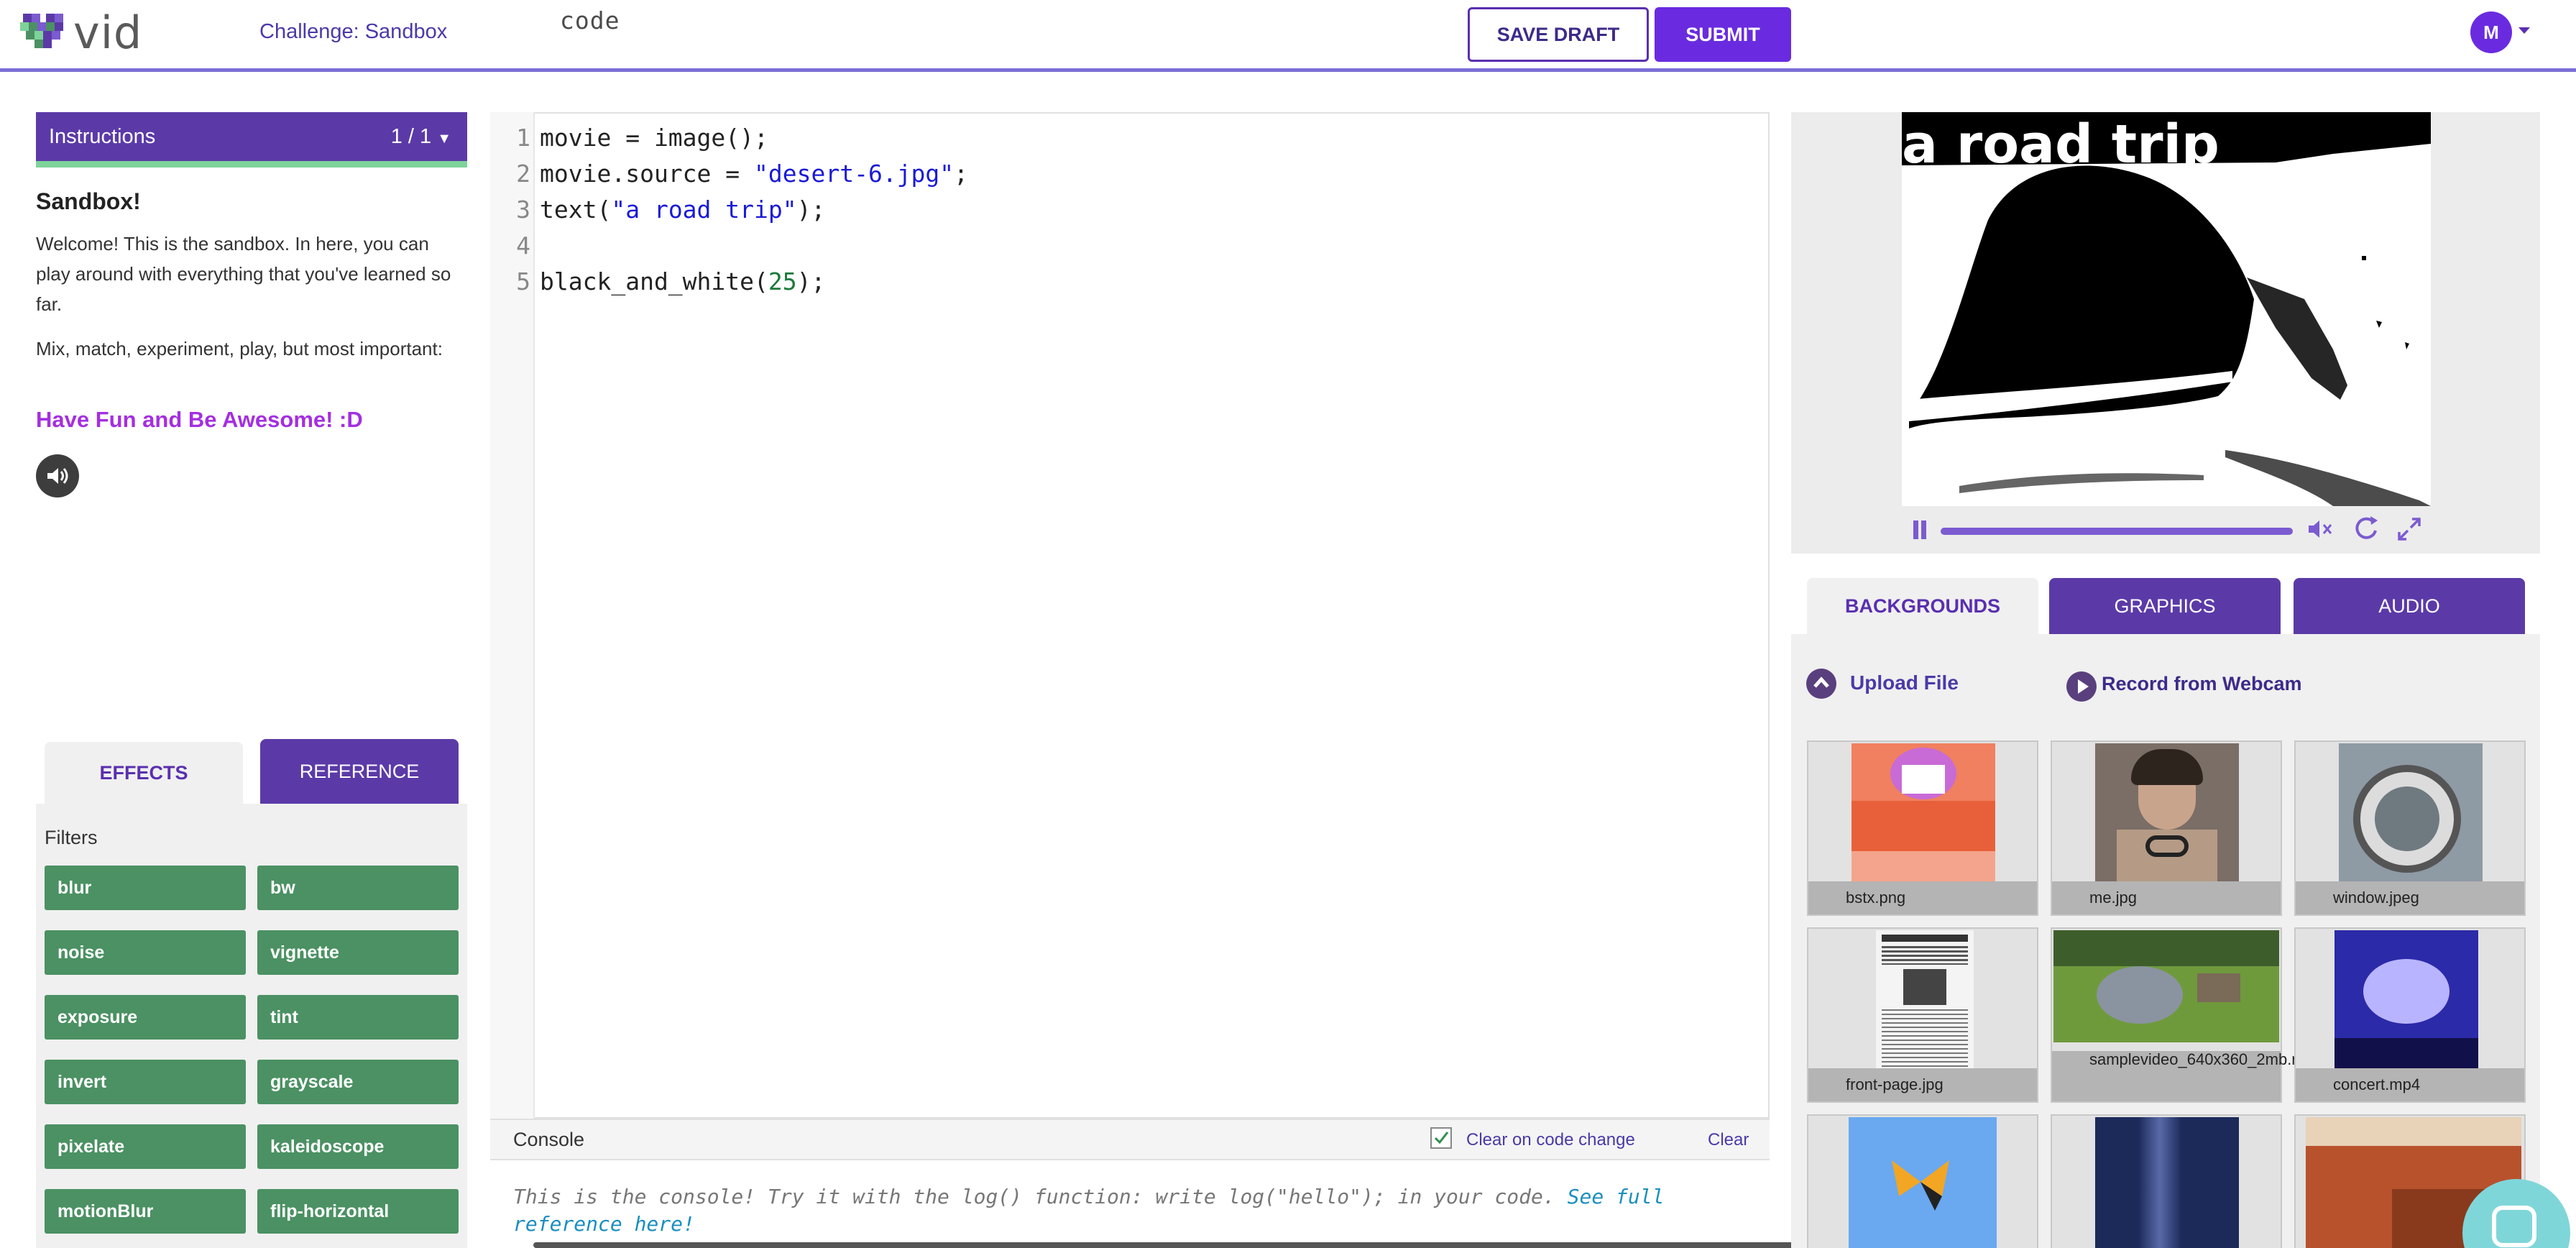  Describe the element at coordinates (145, 1082) in the screenshot. I see `filter-button-invert: invert` at that location.